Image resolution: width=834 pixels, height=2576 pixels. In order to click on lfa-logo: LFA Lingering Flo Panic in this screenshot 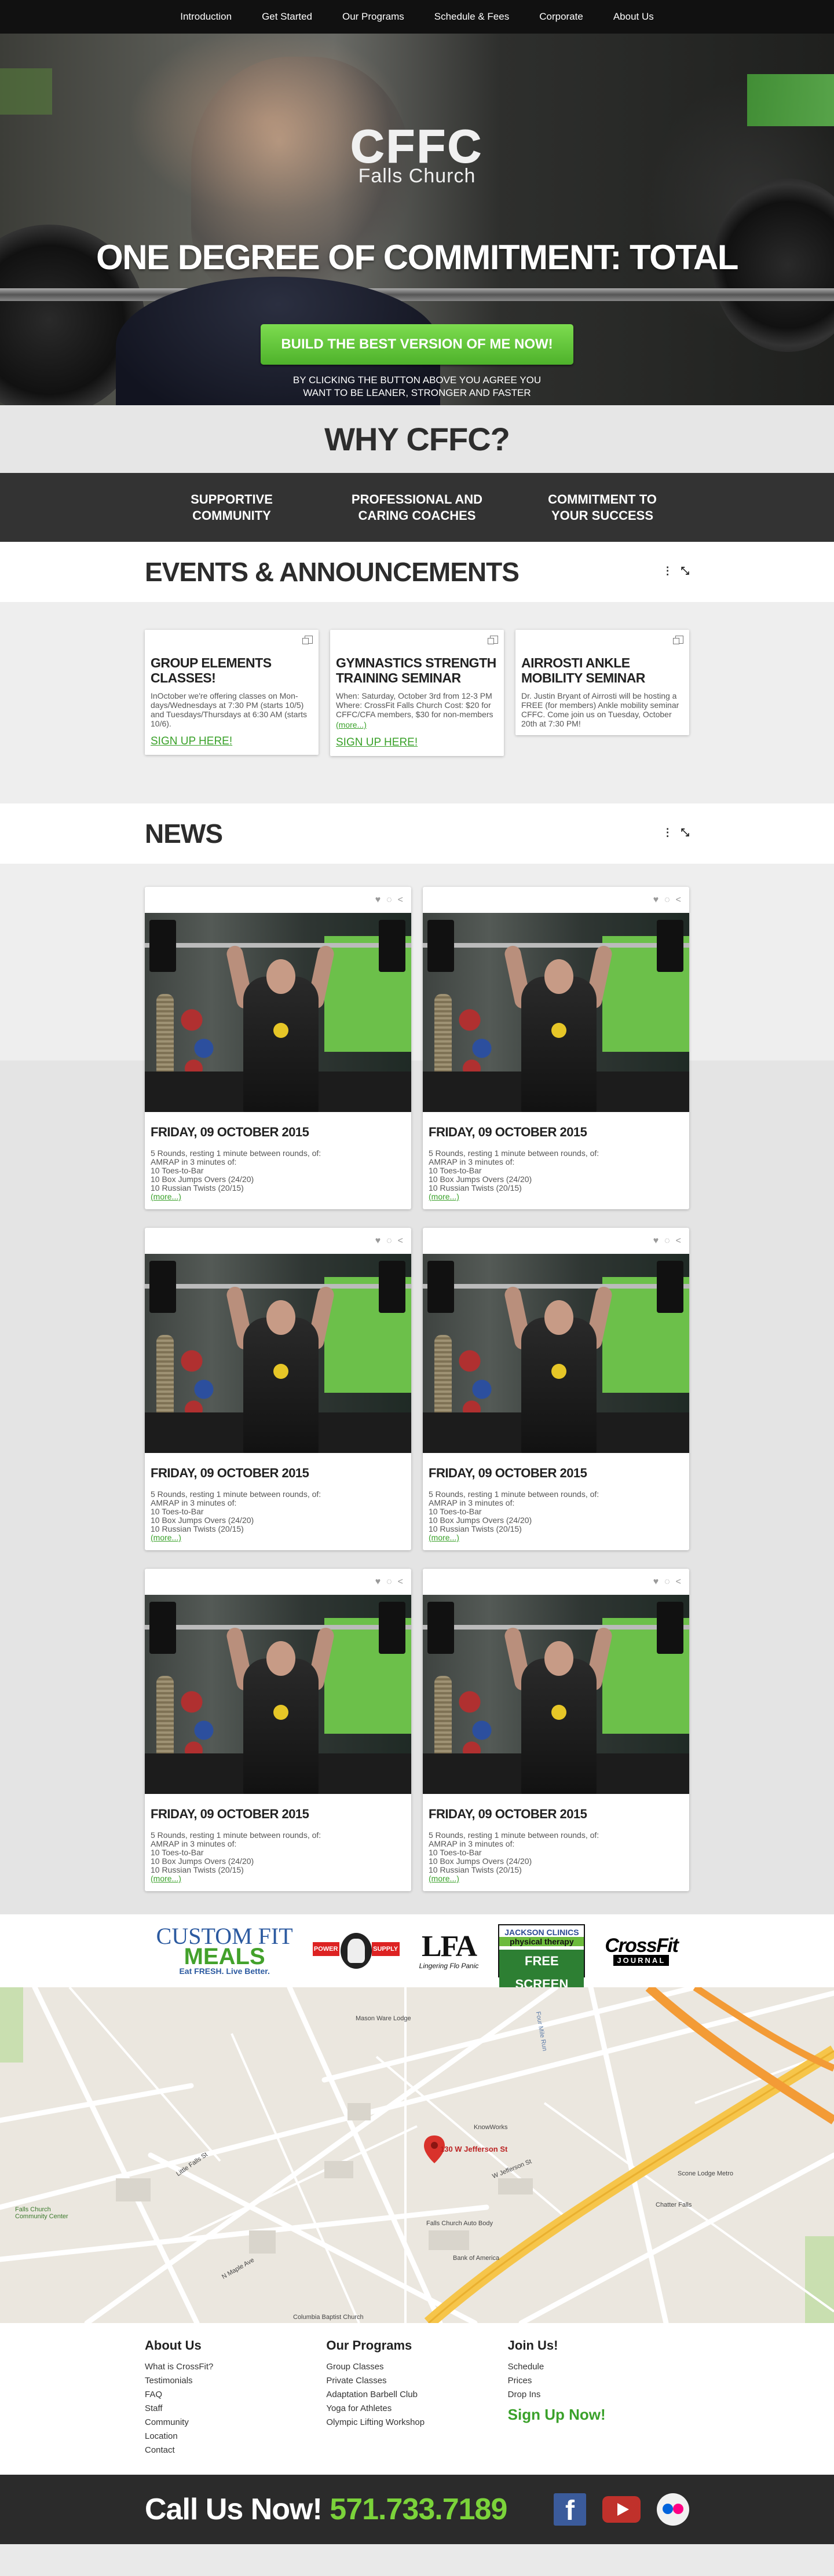, I will do `click(449, 1951)`.